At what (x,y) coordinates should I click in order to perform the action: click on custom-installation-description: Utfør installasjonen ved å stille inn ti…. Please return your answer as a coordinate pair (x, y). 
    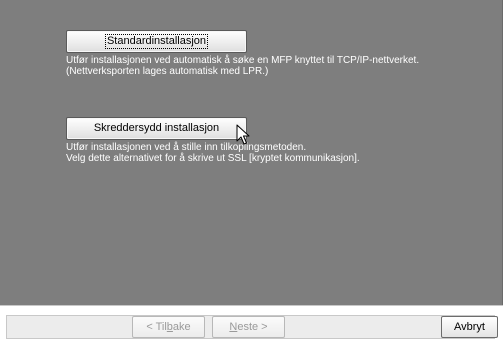
    Looking at the image, I should click on (213, 153).